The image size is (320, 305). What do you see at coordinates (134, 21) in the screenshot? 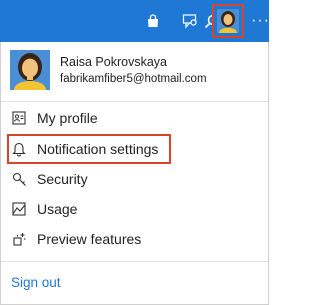
I see `top-bar: ···` at bounding box center [134, 21].